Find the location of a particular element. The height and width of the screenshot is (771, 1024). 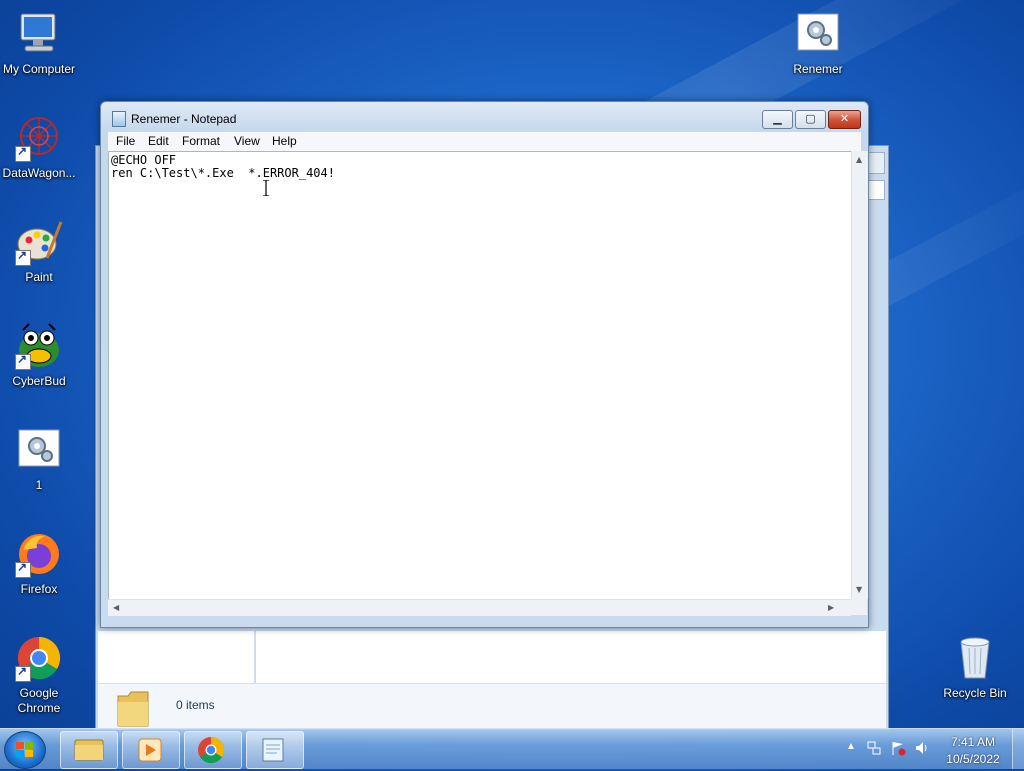

window-title: Renemer - Notepad is located at coordinates (184, 119).